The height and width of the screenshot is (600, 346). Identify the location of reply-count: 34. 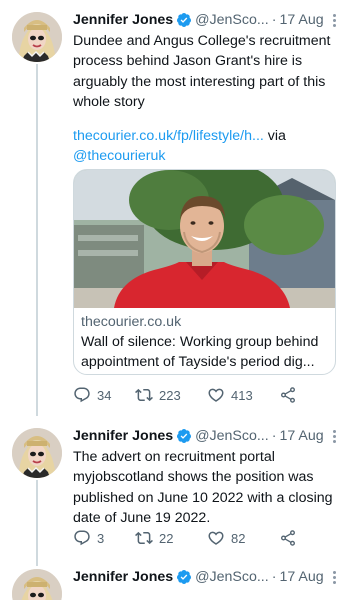
(104, 395).